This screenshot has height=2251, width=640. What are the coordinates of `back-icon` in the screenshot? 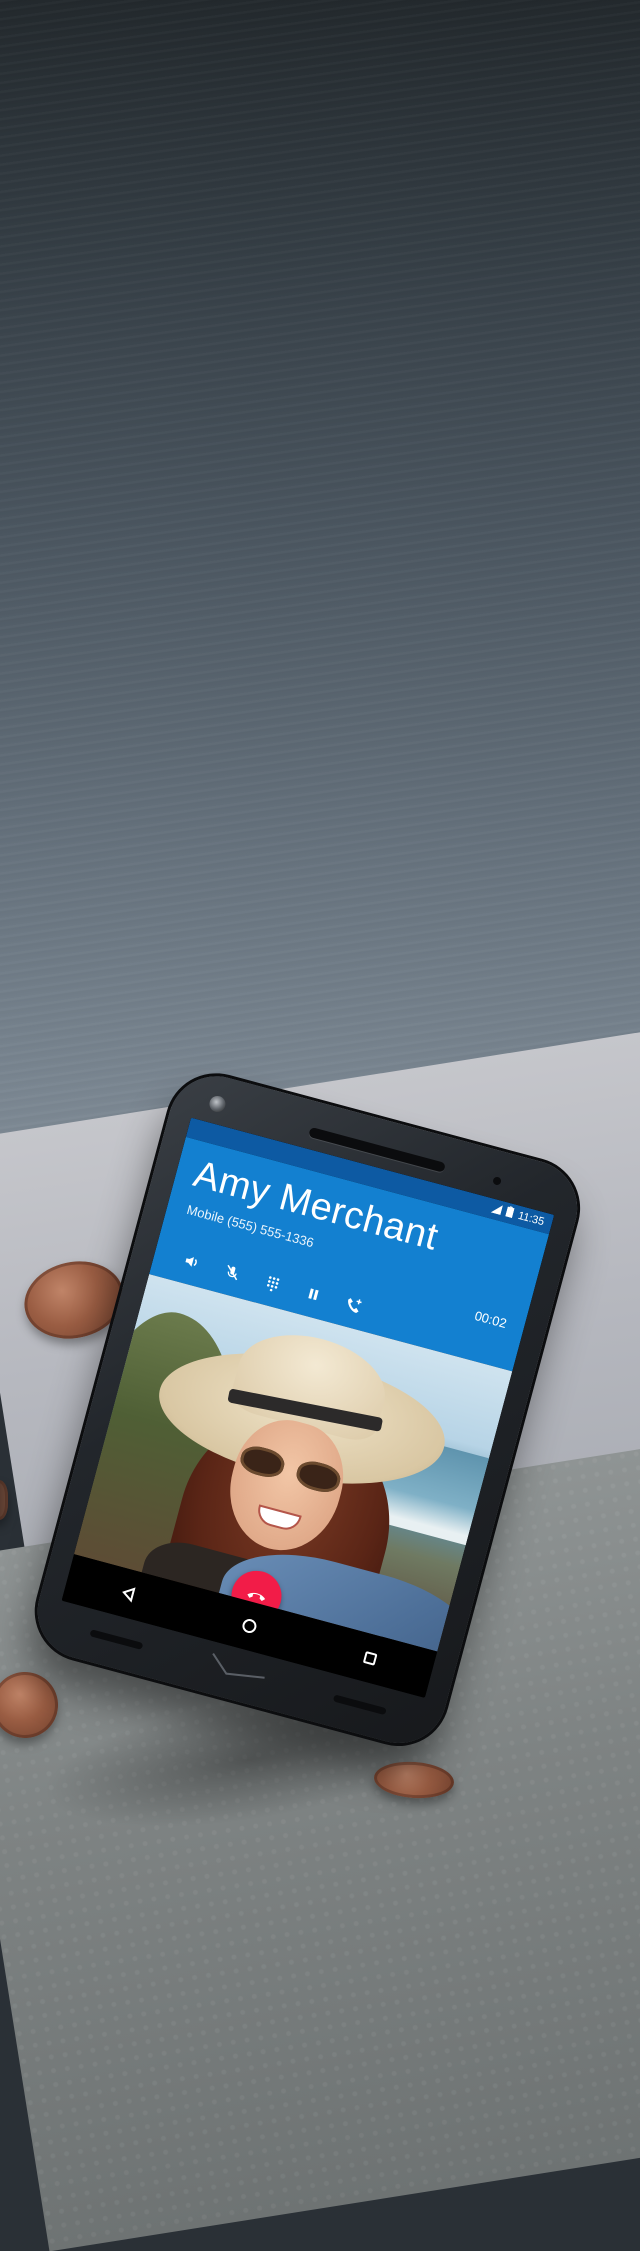 It's located at (128, 1595).